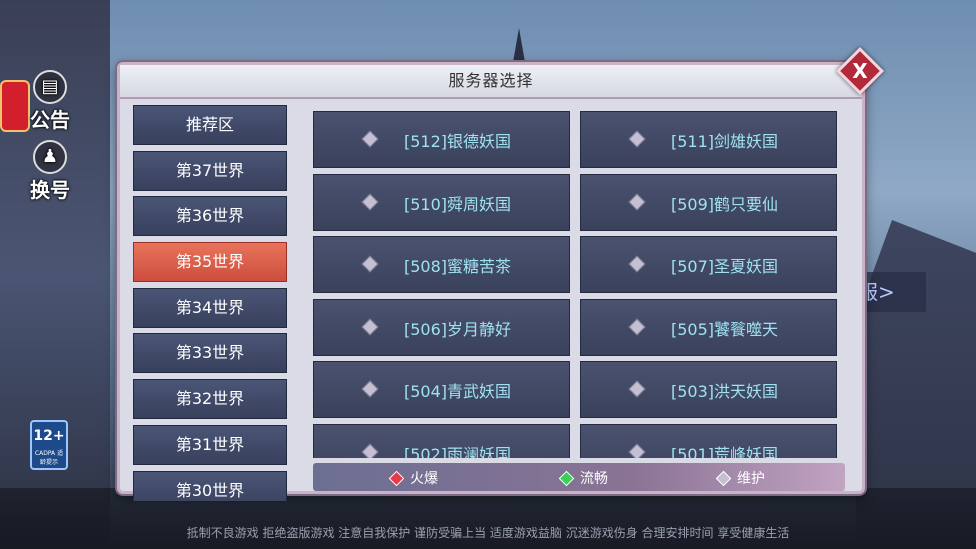 Image resolution: width=976 pixels, height=549 pixels. I want to click on dialog-title: 服务器选择, so click(491, 82).